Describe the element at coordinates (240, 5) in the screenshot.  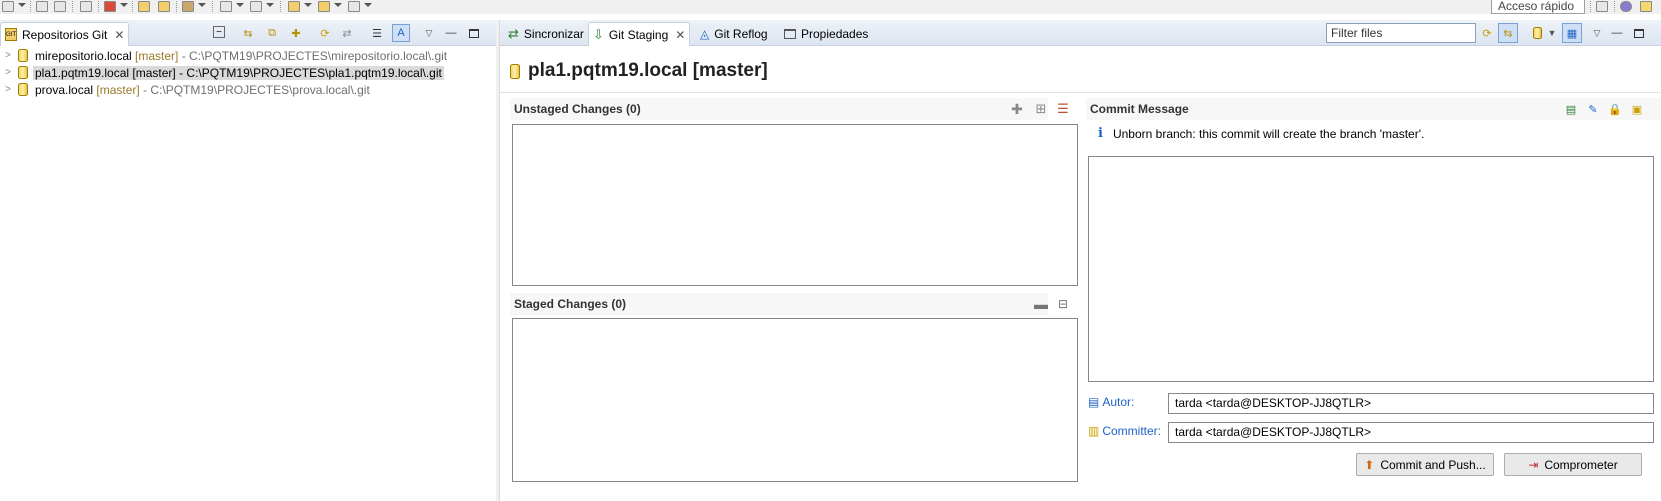
I see `next-annotation-dropdown-icon` at that location.